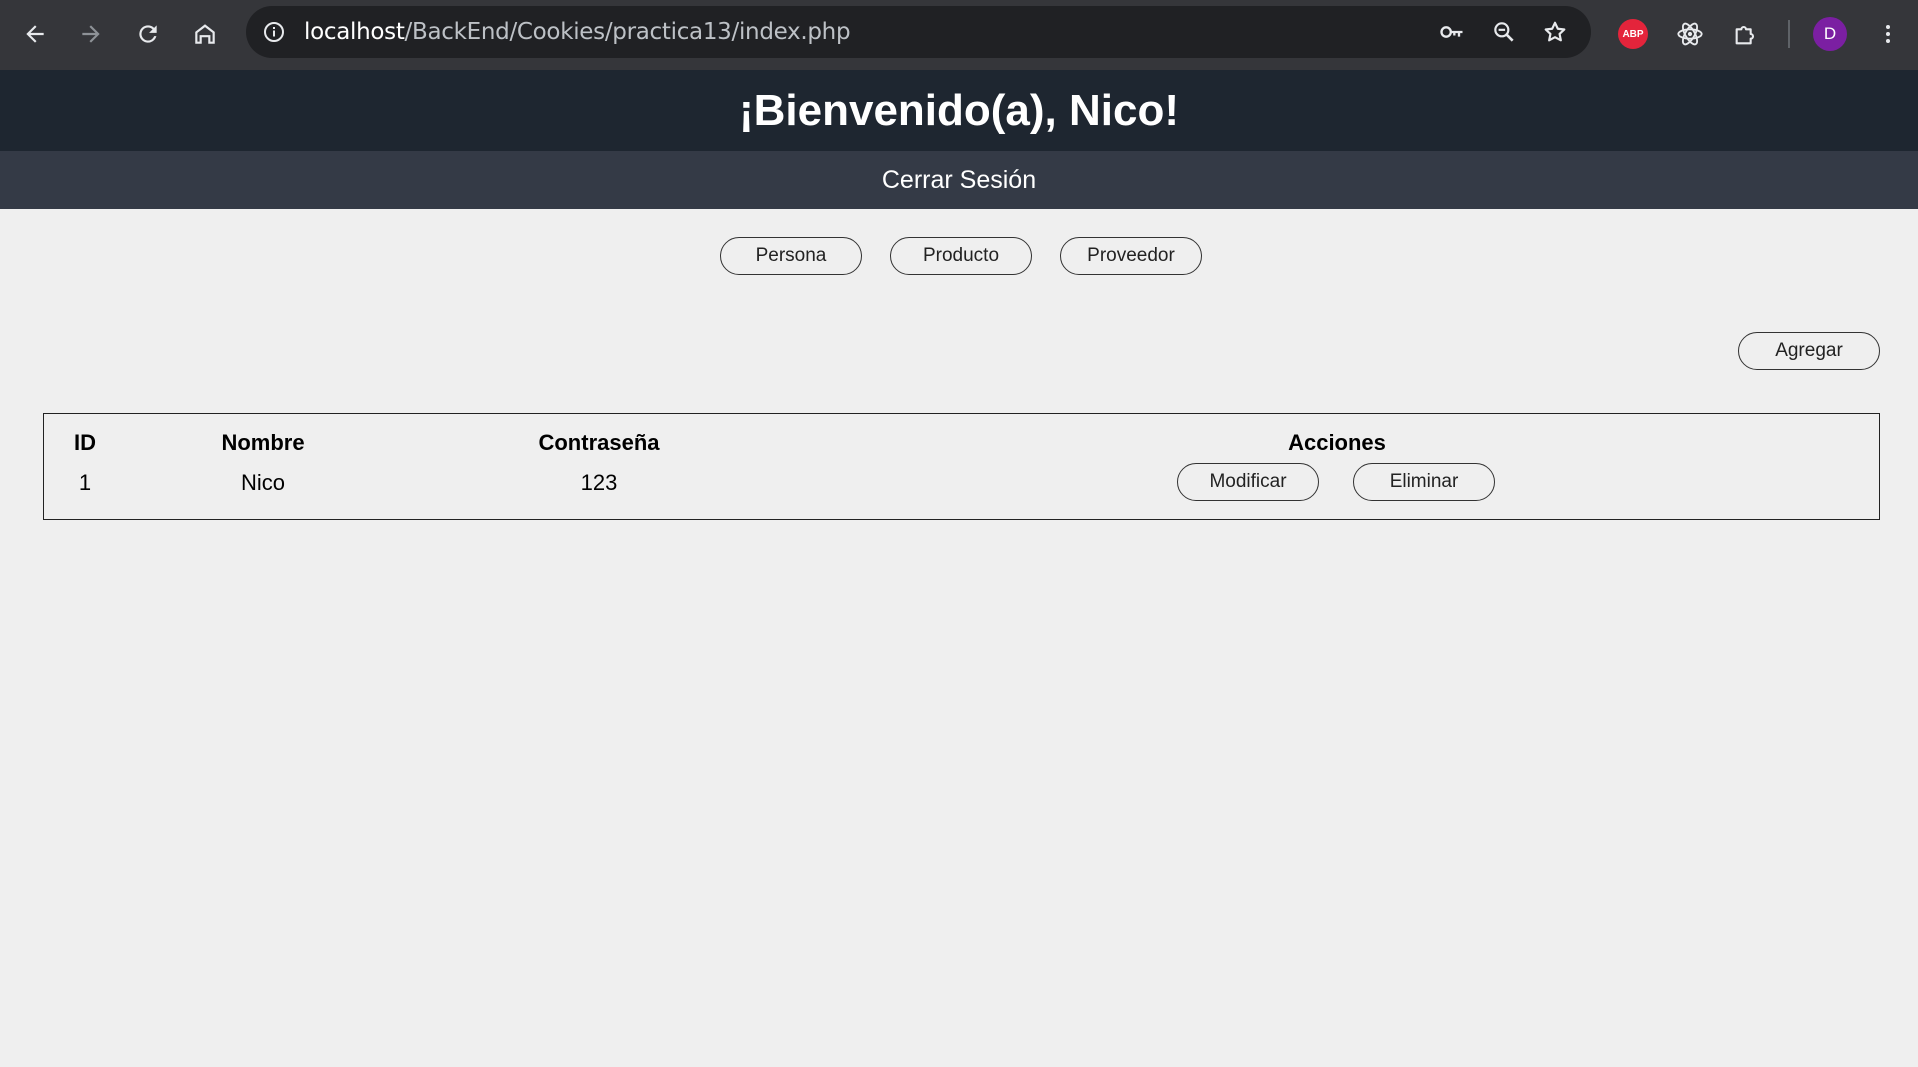 Image resolution: width=1918 pixels, height=1067 pixels. I want to click on profile-avatar: D, so click(1830, 34).